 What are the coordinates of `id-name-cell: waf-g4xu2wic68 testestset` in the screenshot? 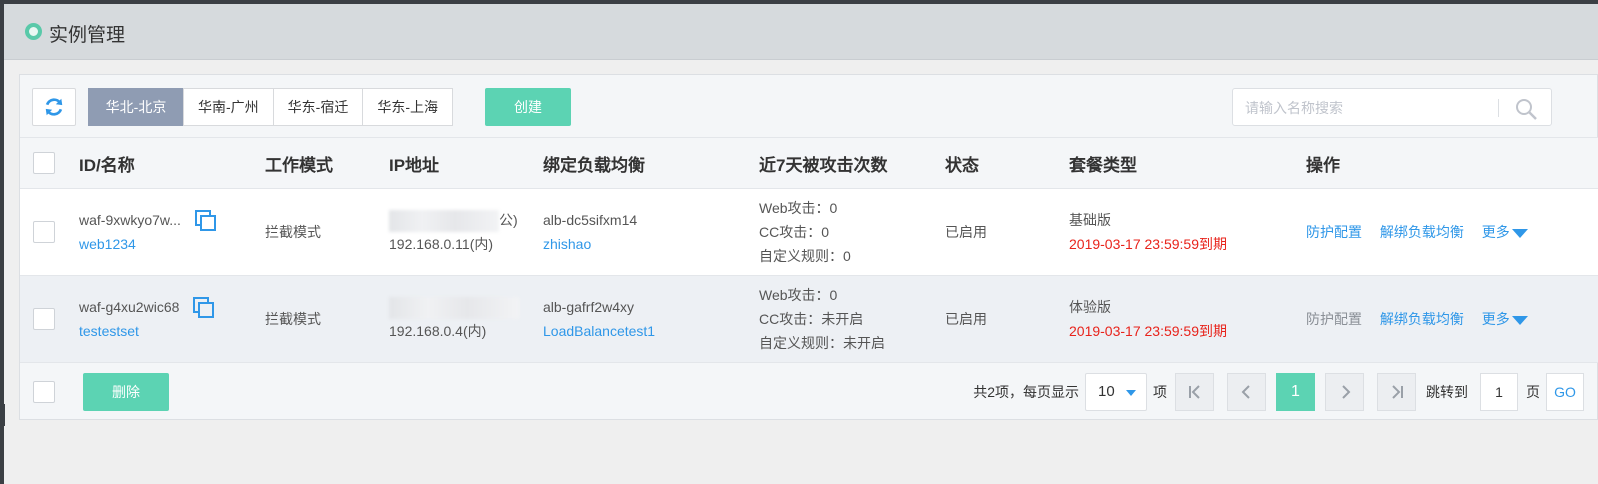 It's located at (172, 319).